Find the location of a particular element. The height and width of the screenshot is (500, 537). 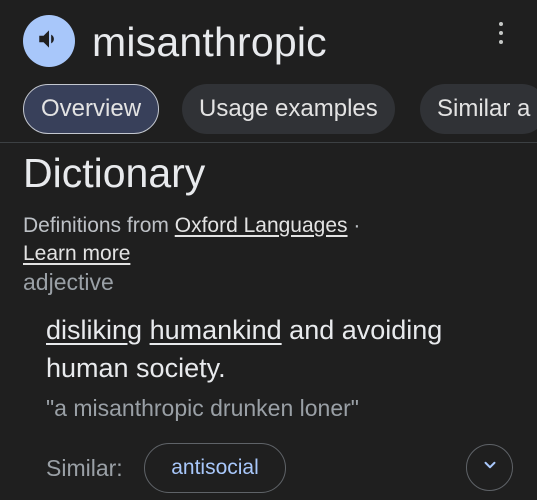

definition-link-disliking: disliking is located at coordinates (94, 330).